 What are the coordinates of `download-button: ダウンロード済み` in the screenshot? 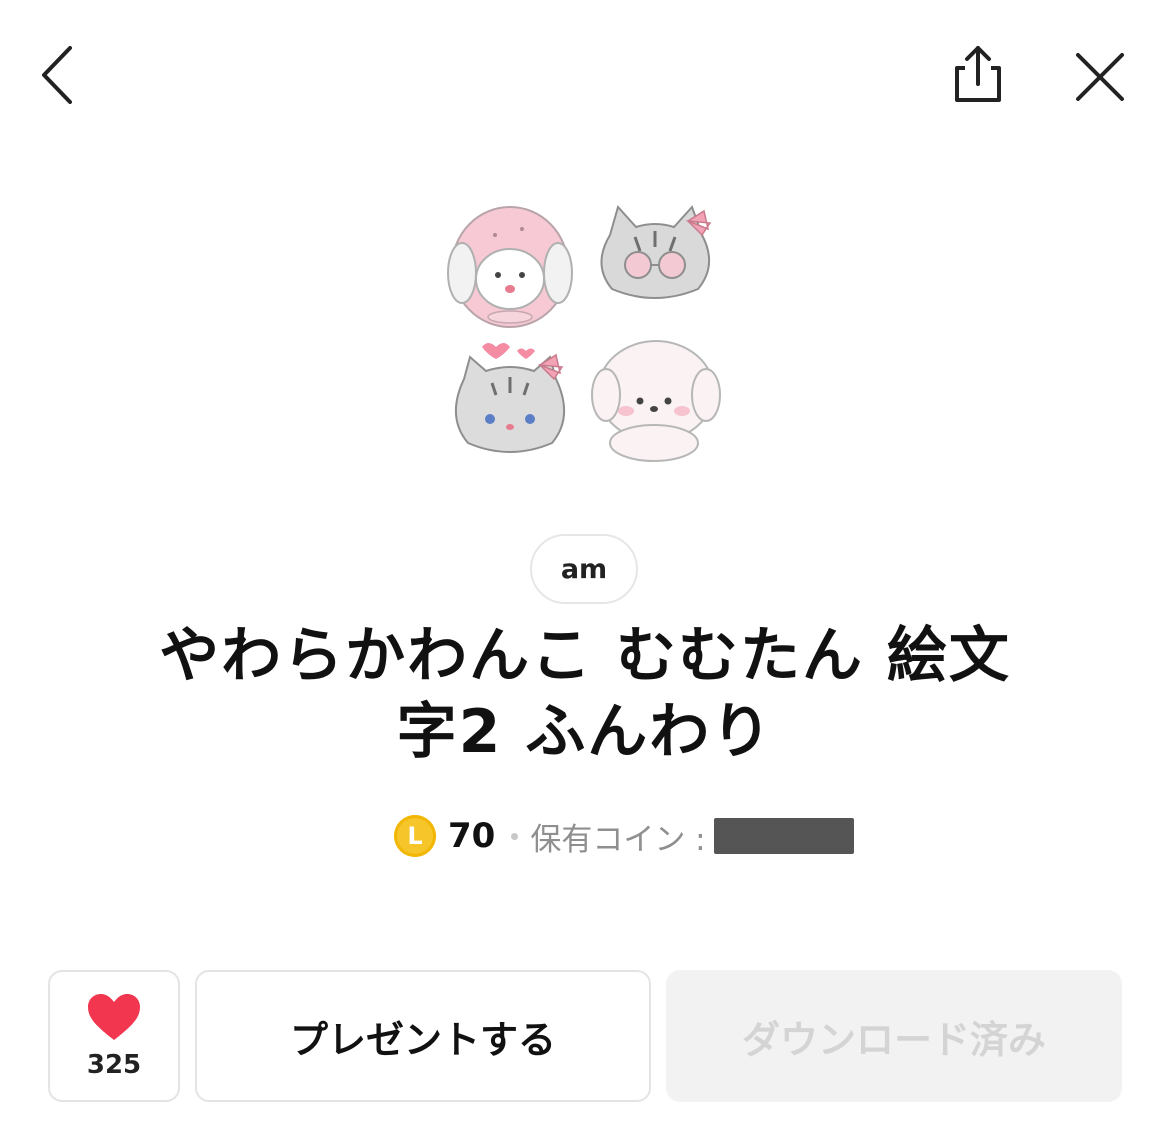 It's located at (894, 1036).